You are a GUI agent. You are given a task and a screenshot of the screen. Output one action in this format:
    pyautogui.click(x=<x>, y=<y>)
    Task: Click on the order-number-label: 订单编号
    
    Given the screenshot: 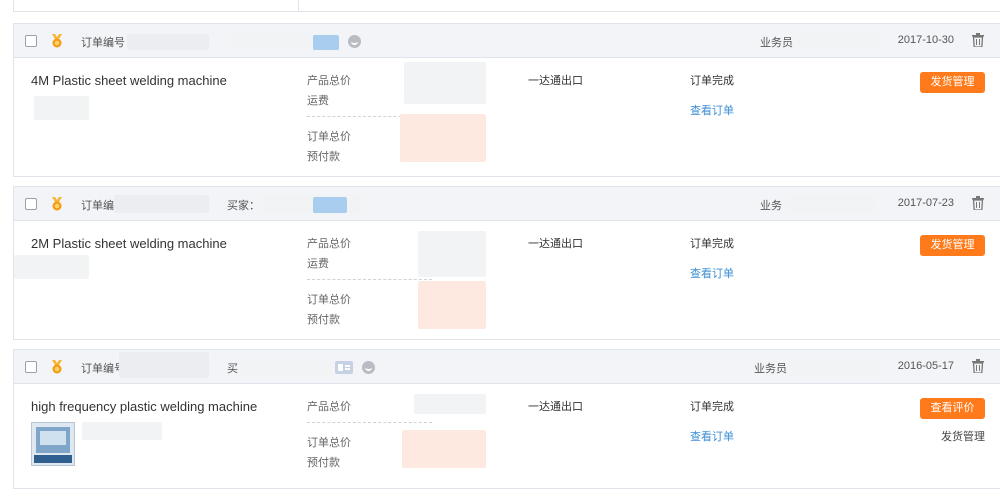 What is the action you would take?
    pyautogui.click(x=103, y=43)
    